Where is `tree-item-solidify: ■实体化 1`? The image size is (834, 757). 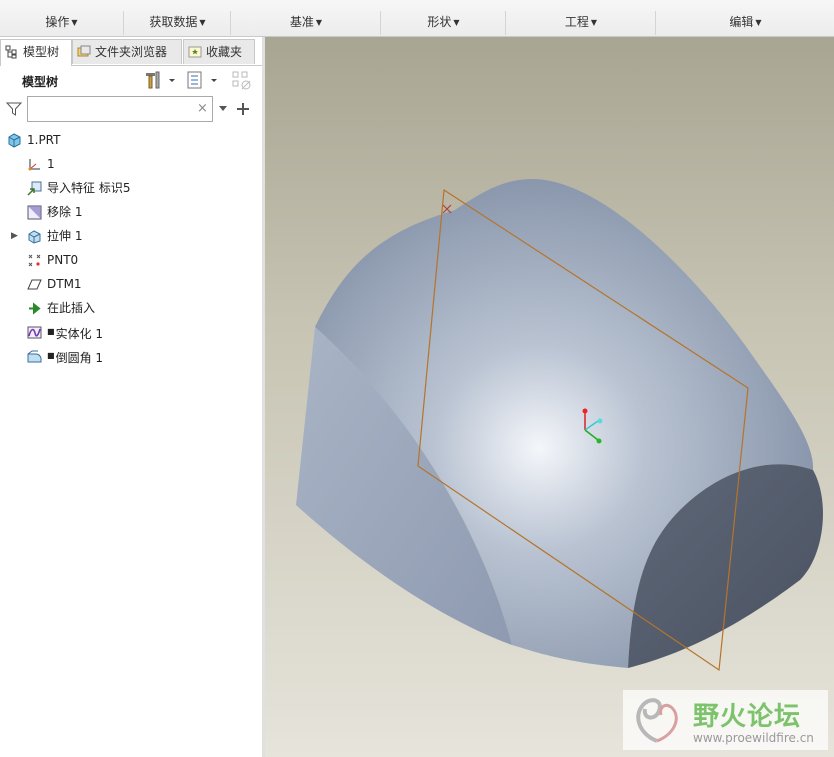 tree-item-solidify: ■实体化 1 is located at coordinates (65, 332).